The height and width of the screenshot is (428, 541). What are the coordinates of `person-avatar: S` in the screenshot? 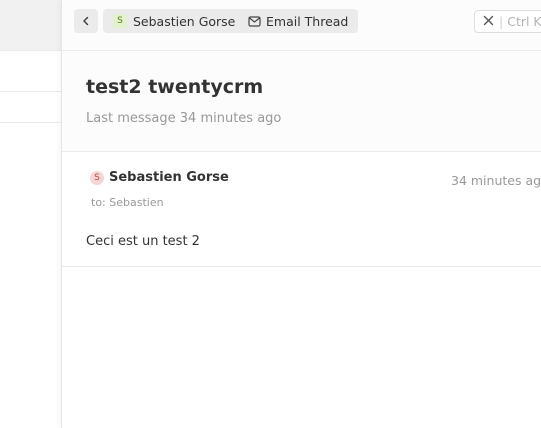 It's located at (120, 21).